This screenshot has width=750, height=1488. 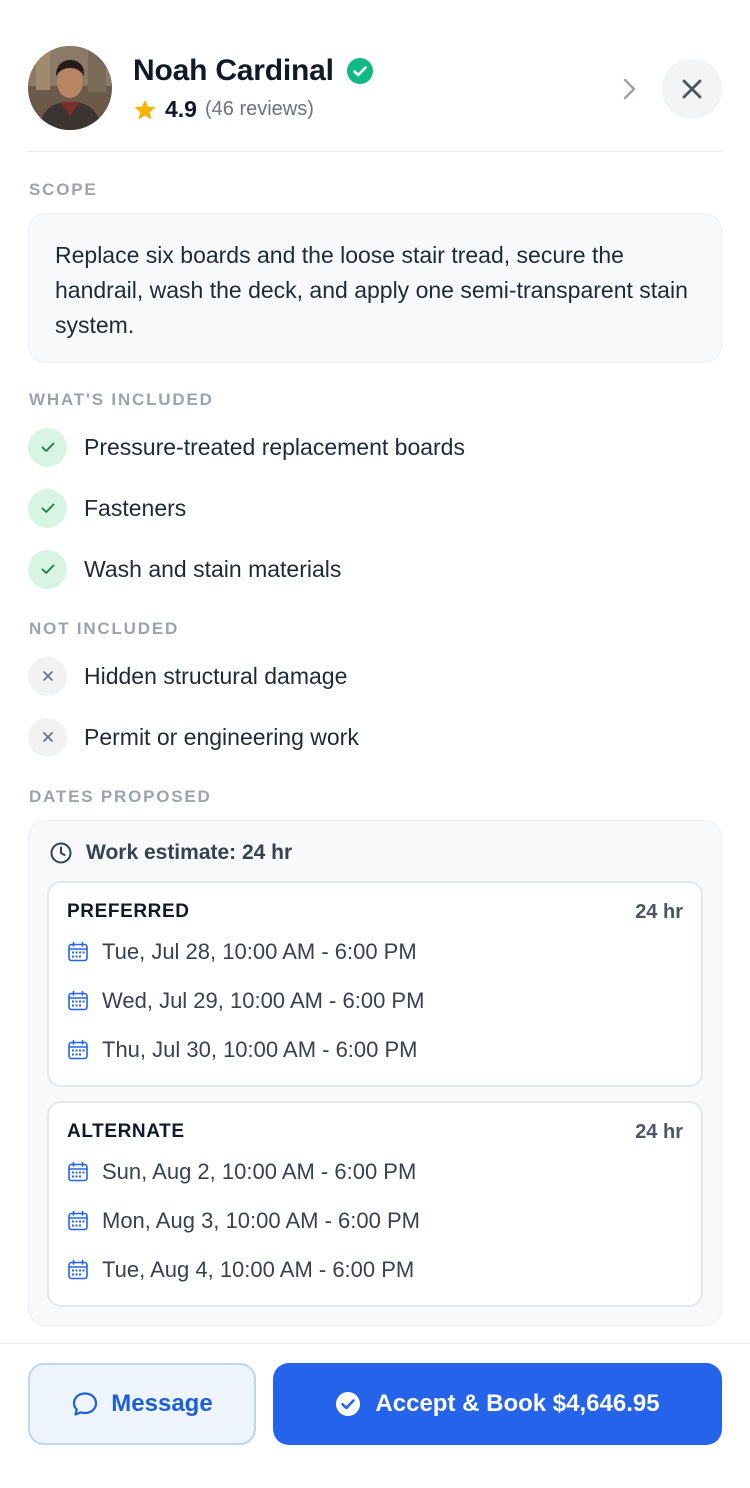 I want to click on not-included-item: Permit or engineering work, so click(x=193, y=737).